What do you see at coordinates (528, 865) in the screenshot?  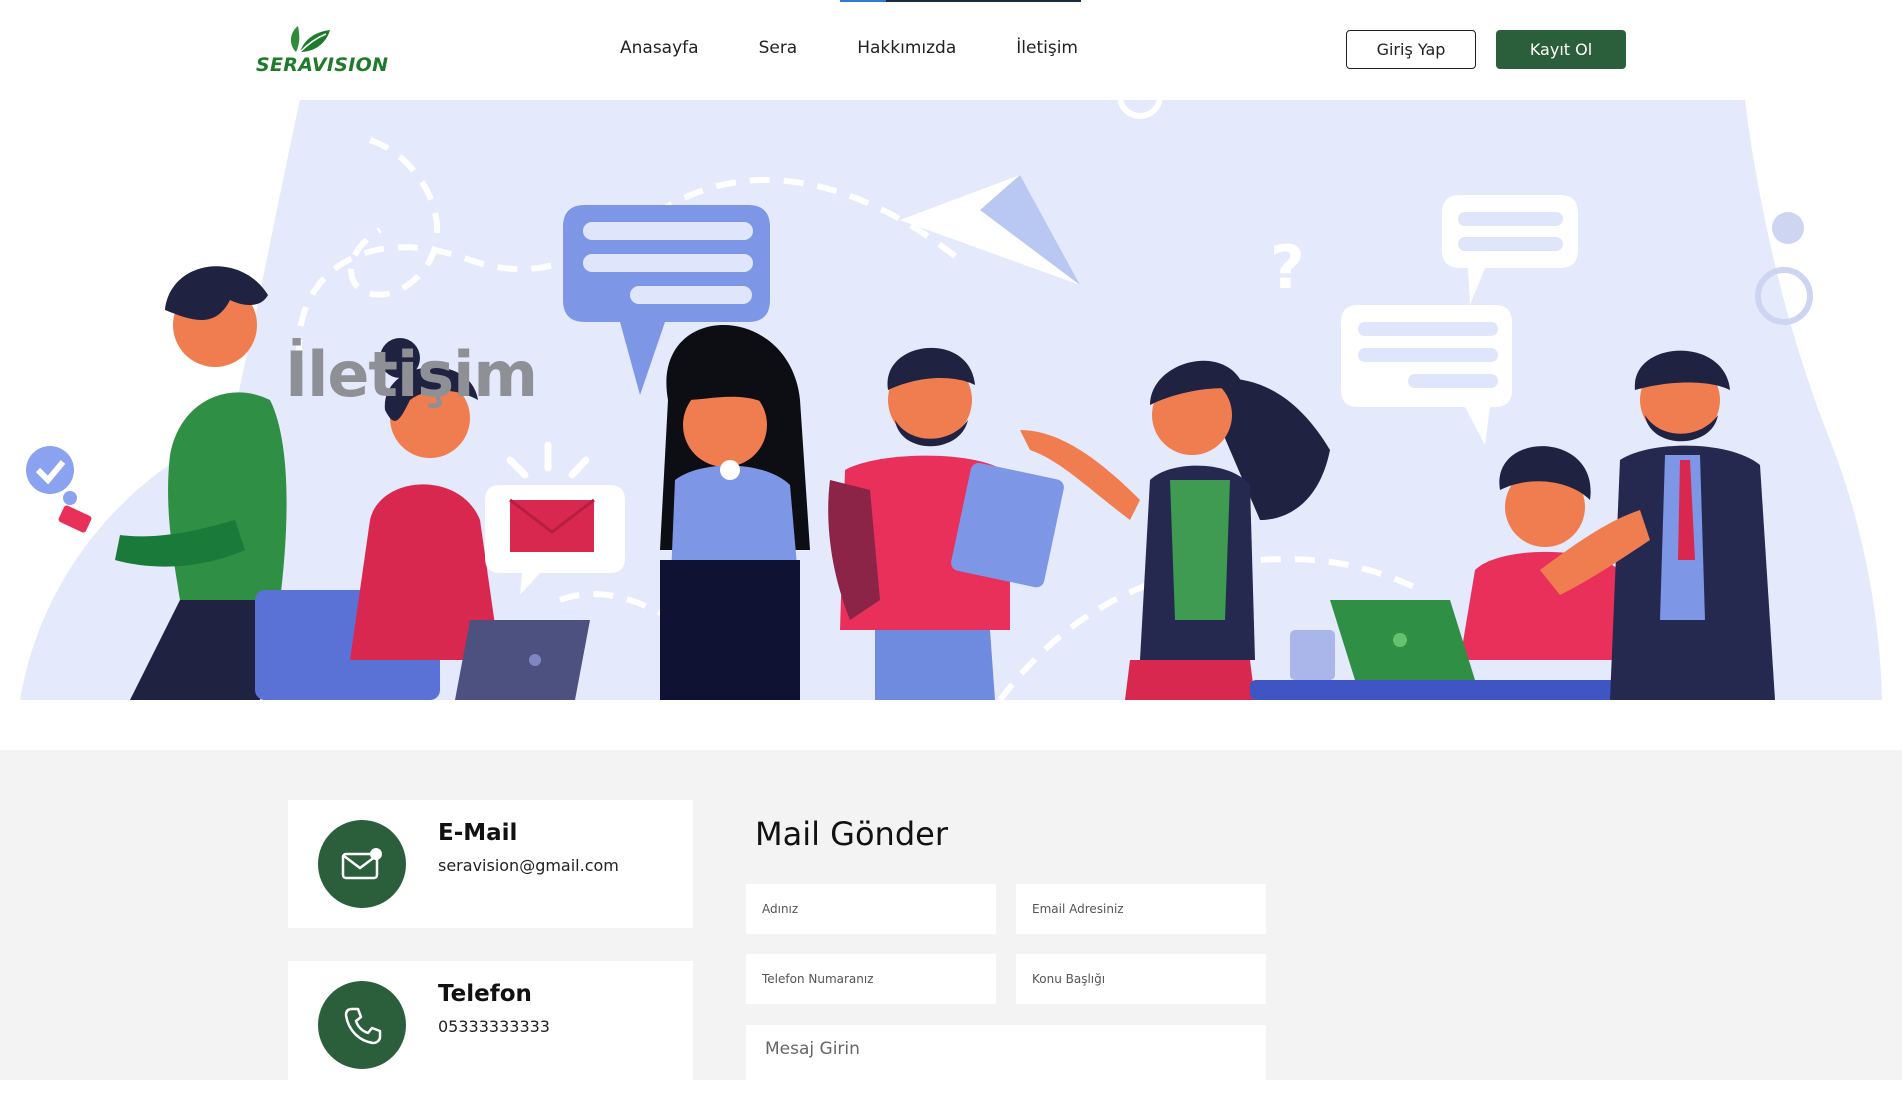 I see `email-value: seravision@gmail.com` at bounding box center [528, 865].